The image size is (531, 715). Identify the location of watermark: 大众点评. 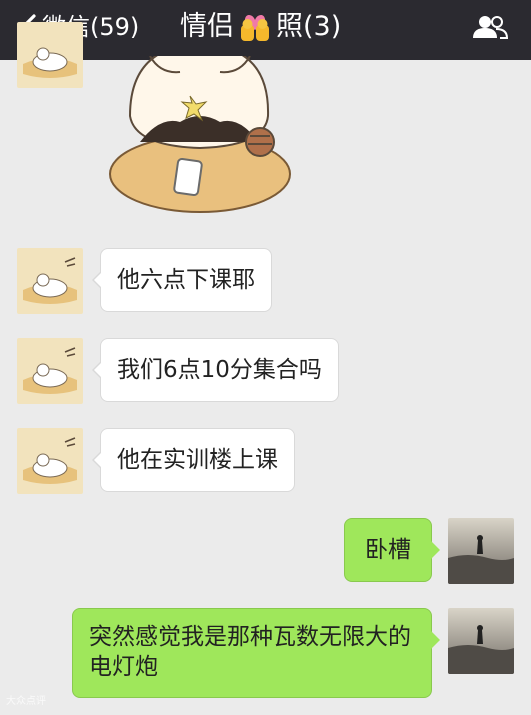
(26, 701).